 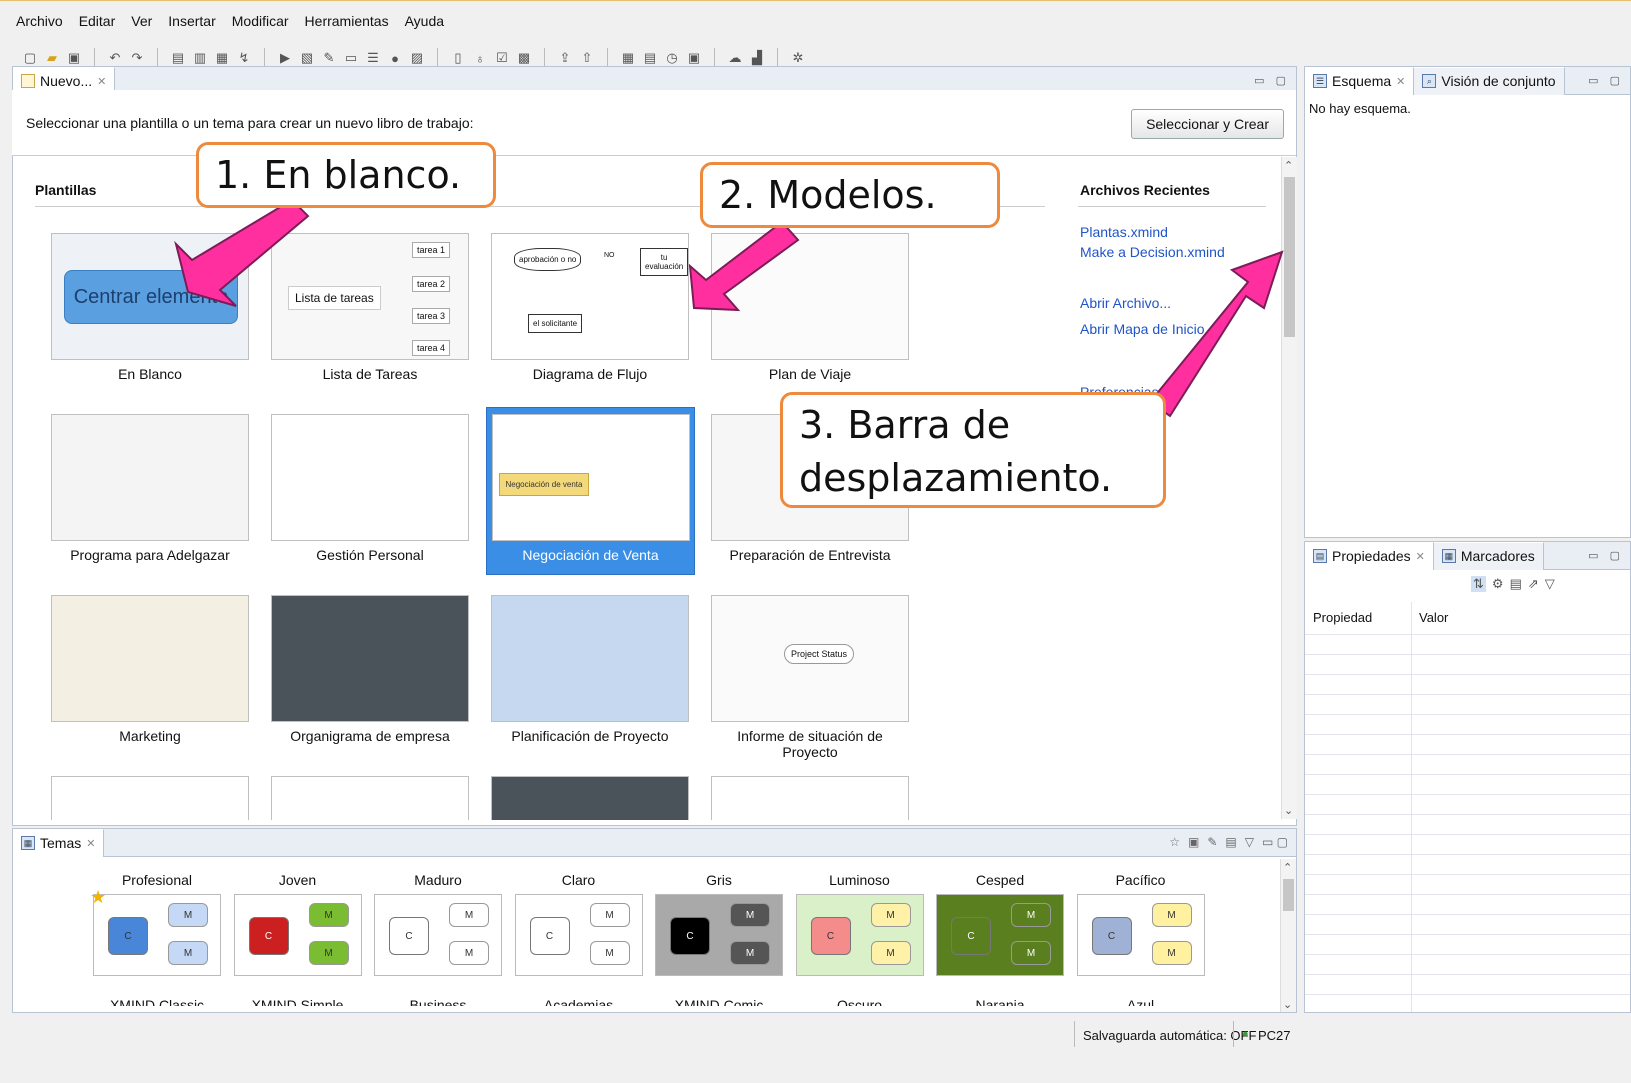 I want to click on bulb-icon: ♁, so click(x=480, y=58).